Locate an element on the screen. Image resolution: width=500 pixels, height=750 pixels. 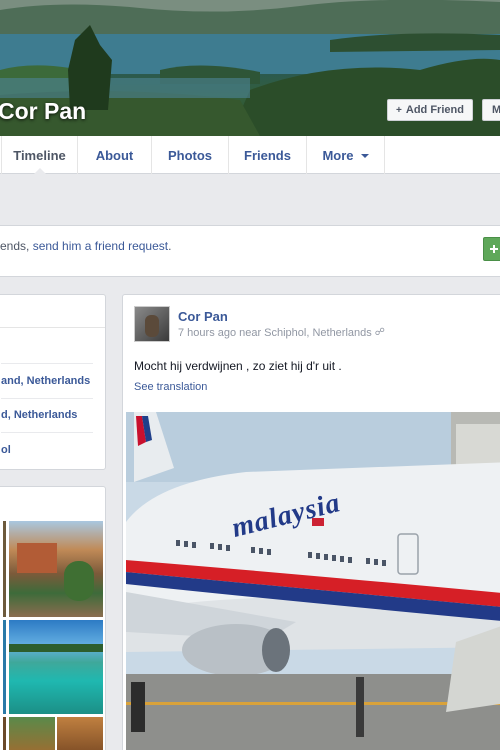
friend-request-bar: ends, send him a friend request. is located at coordinates (250, 251).